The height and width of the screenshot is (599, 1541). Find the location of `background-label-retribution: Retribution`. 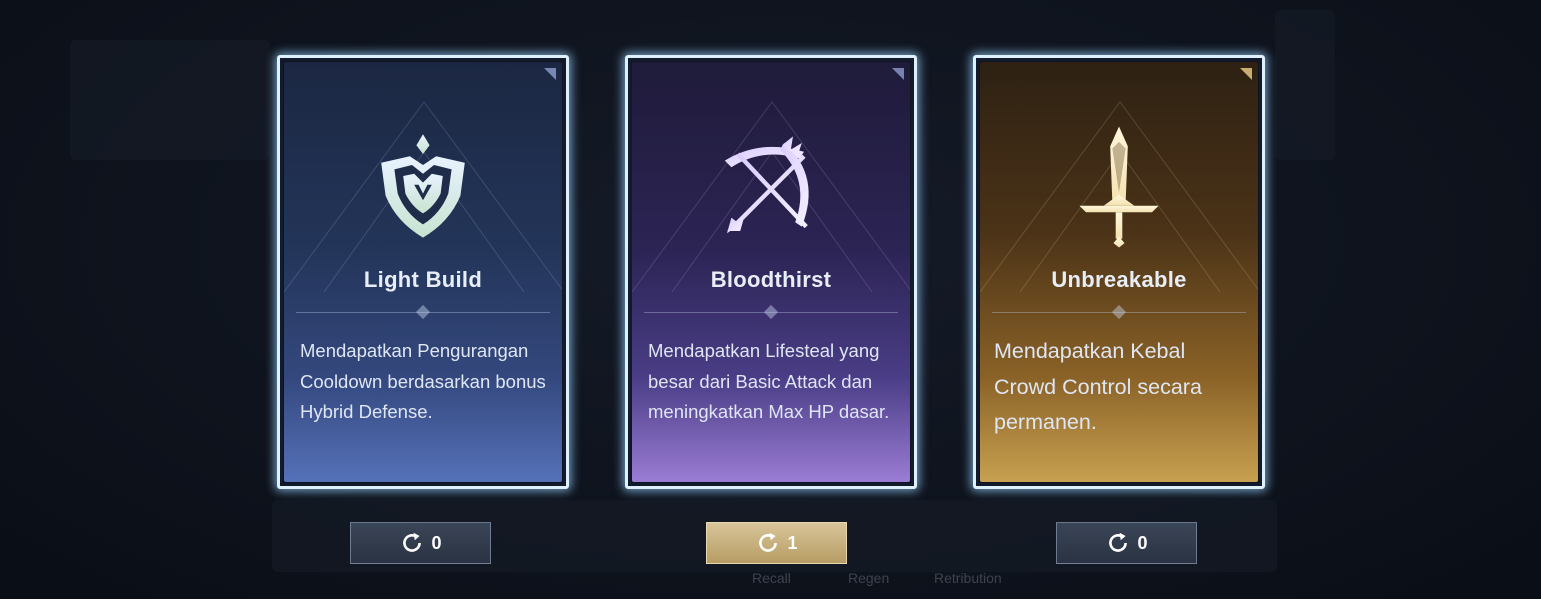

background-label-retribution: Retribution is located at coordinates (968, 578).